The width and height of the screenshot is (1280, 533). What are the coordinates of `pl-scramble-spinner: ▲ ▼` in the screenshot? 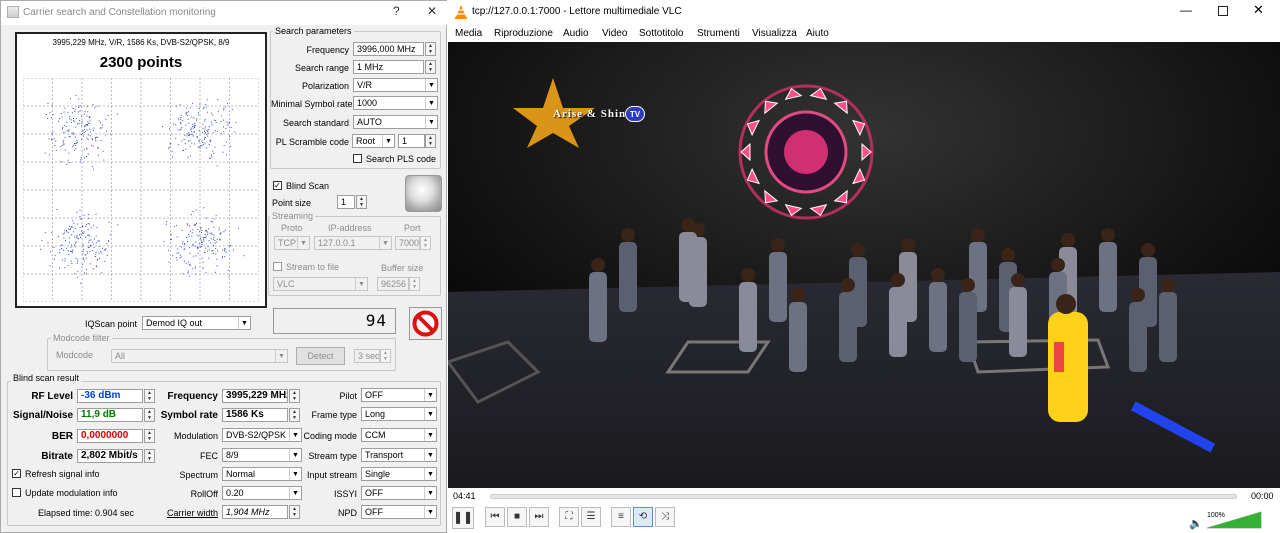 It's located at (430, 141).